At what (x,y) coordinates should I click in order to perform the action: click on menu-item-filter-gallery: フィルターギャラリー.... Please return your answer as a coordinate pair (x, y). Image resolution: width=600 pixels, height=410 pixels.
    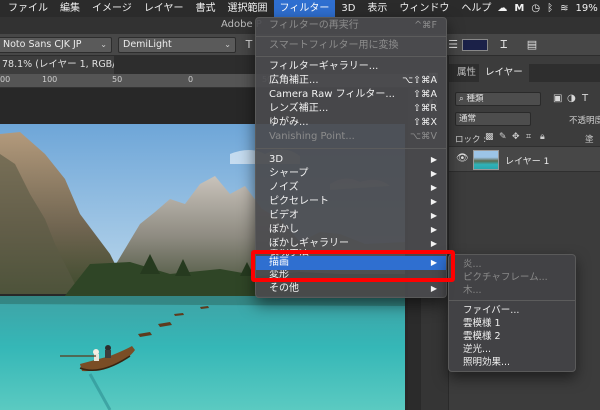
    Looking at the image, I should click on (351, 67).